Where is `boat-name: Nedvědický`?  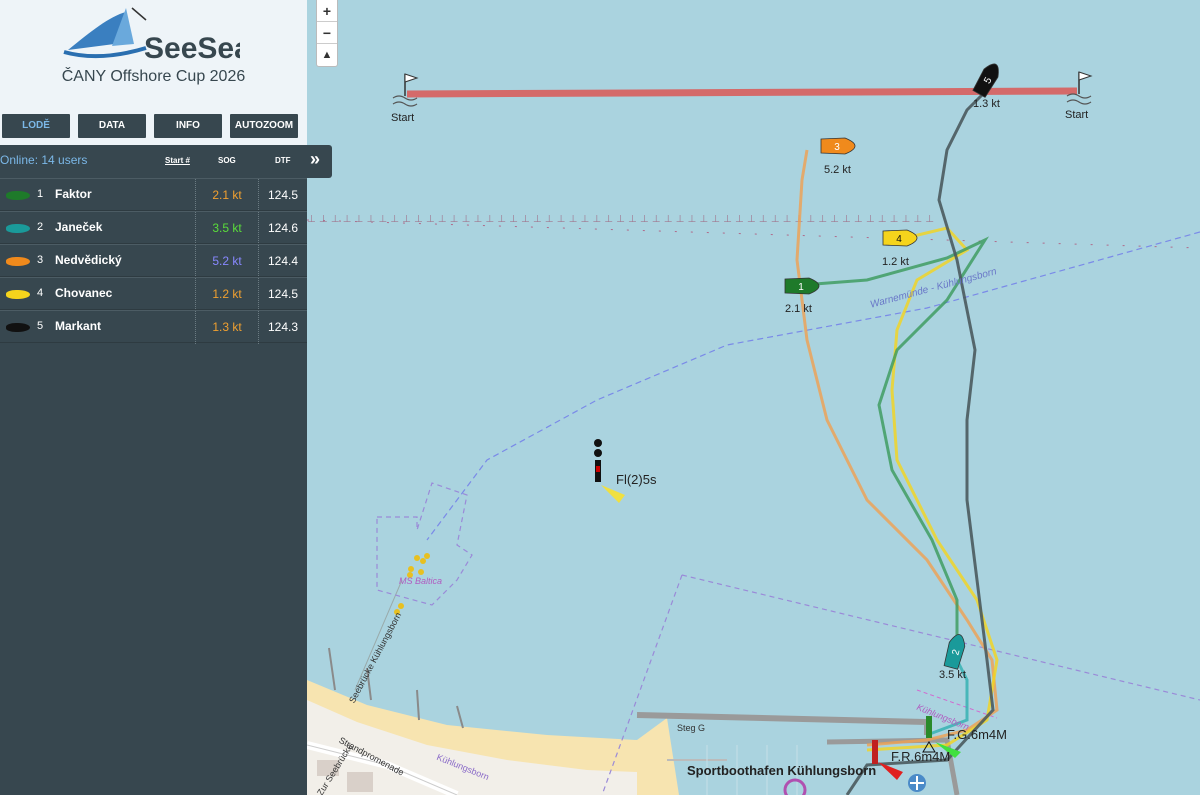
boat-name: Nedvědický is located at coordinates (88, 260).